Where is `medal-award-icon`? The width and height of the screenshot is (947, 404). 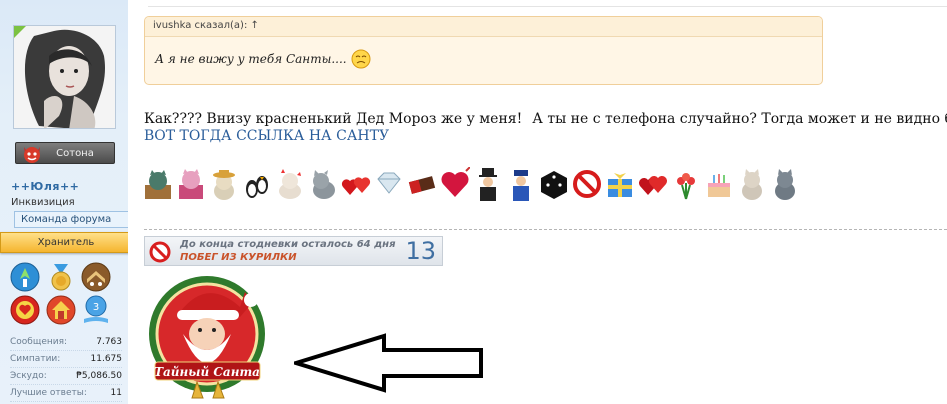 medal-award-icon is located at coordinates (61, 277).